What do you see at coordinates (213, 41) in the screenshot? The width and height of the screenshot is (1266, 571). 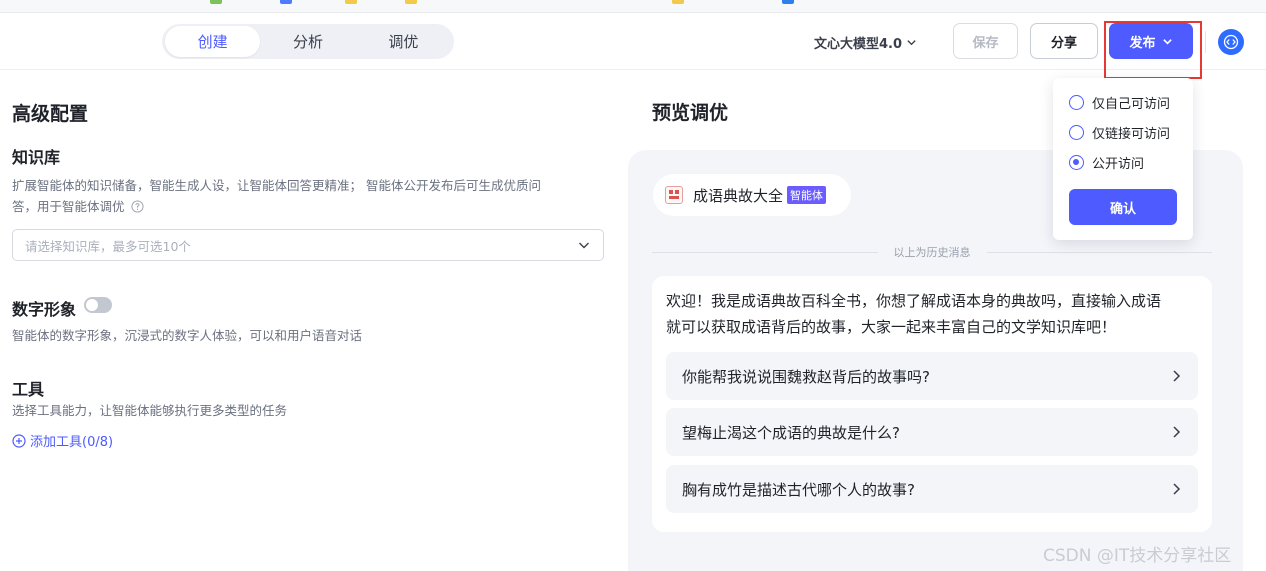 I see `tab-create: 创建` at bounding box center [213, 41].